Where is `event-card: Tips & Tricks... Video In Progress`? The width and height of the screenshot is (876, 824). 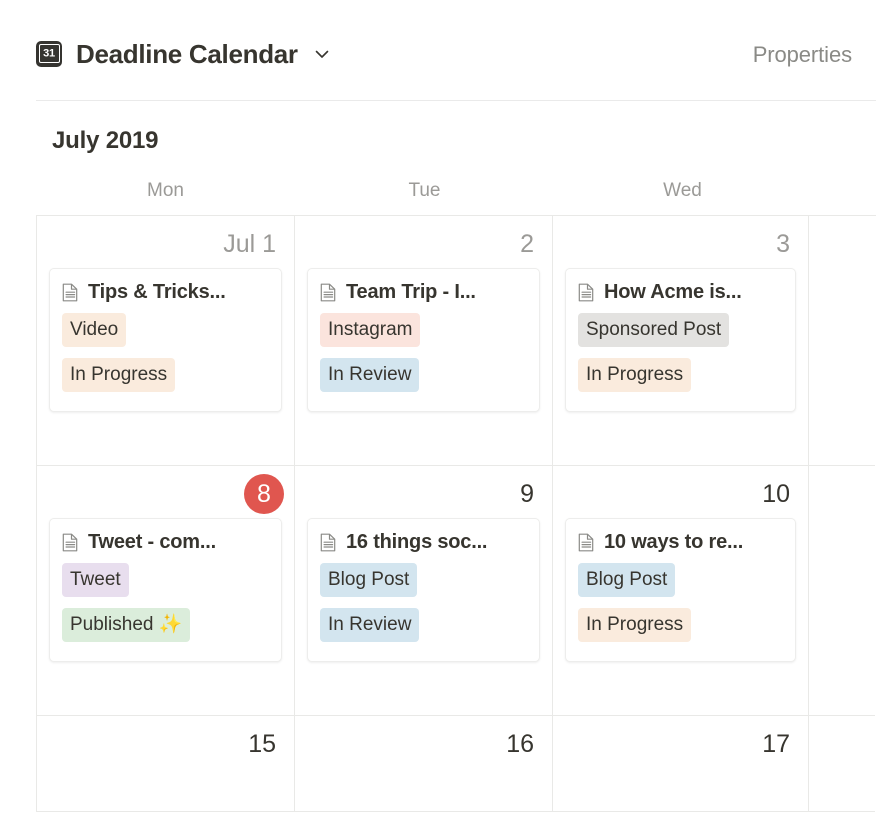
event-card: Tips & Tricks... Video In Progress is located at coordinates (165, 340).